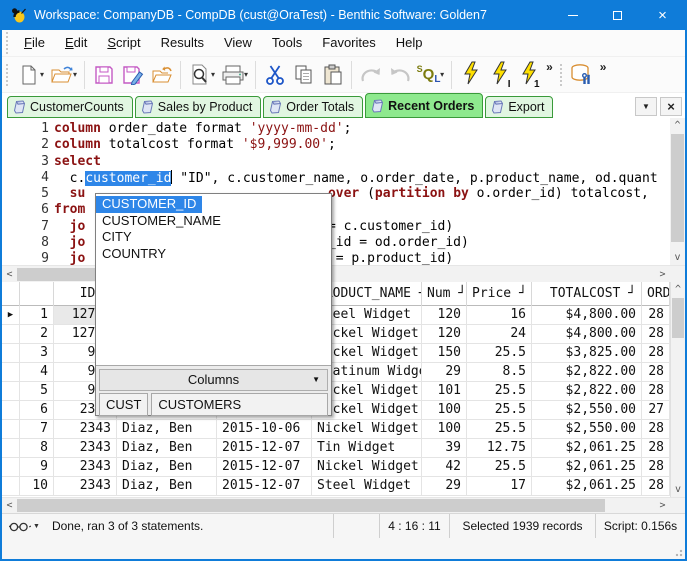 Image resolution: width=687 pixels, height=561 pixels. Describe the element at coordinates (124, 404) in the screenshot. I see `popup-button-cust: CUST` at that location.